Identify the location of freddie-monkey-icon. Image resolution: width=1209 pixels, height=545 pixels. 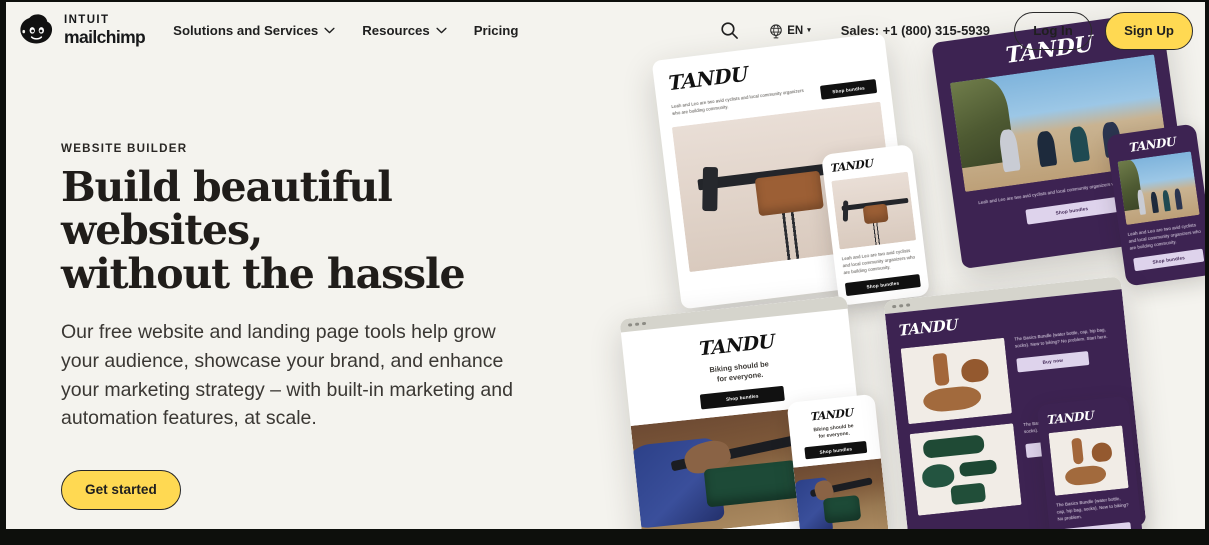
(36, 28).